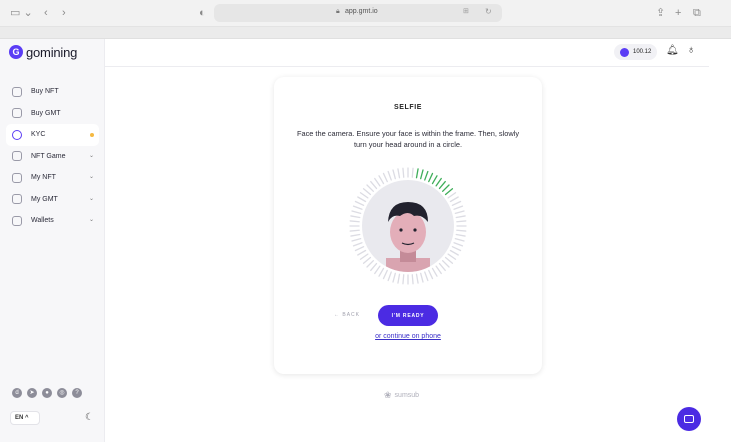  What do you see at coordinates (408, 107) in the screenshot?
I see `card-title: SELFIE` at bounding box center [408, 107].